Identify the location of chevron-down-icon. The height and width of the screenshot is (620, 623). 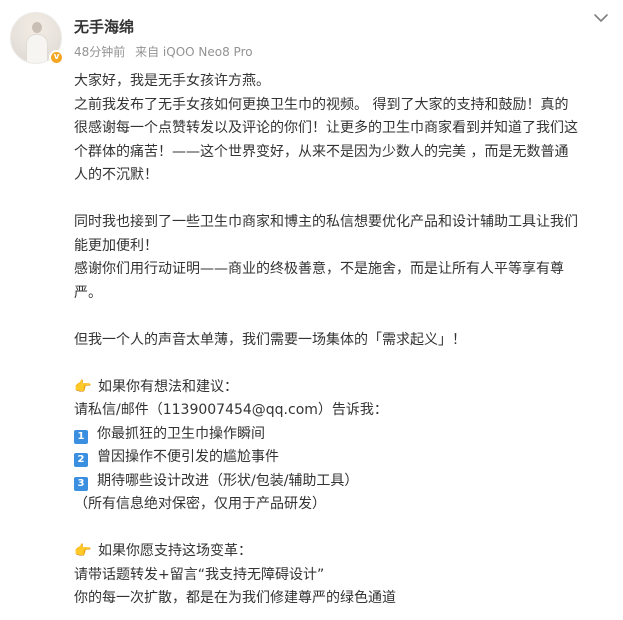
(601, 18).